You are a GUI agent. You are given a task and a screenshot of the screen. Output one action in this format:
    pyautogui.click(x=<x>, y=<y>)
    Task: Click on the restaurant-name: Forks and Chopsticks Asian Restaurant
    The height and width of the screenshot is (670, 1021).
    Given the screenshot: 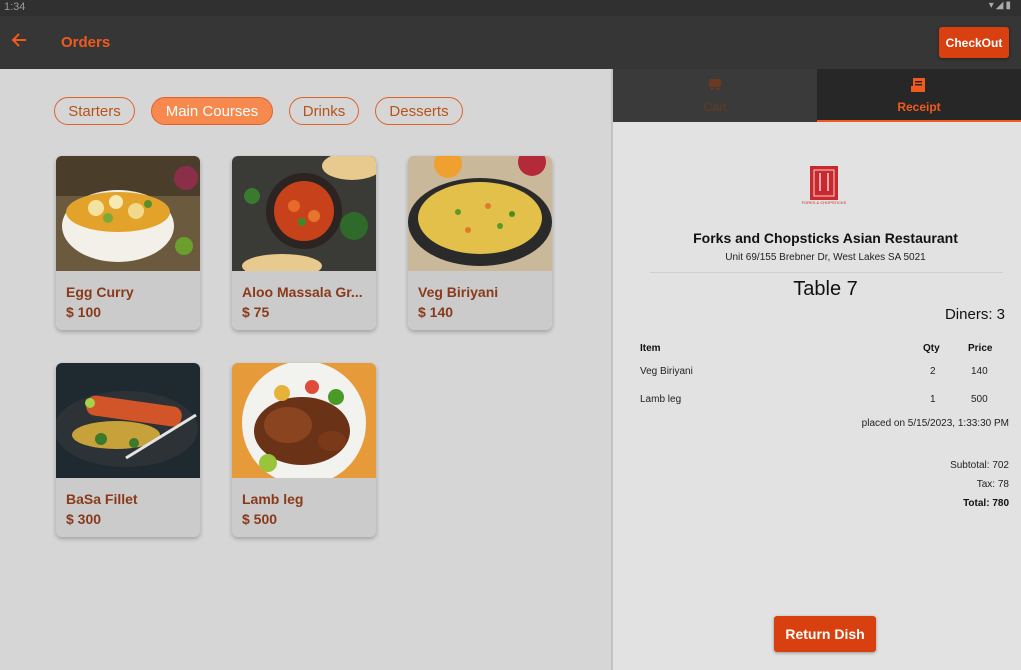 What is the action you would take?
    pyautogui.click(x=825, y=238)
    